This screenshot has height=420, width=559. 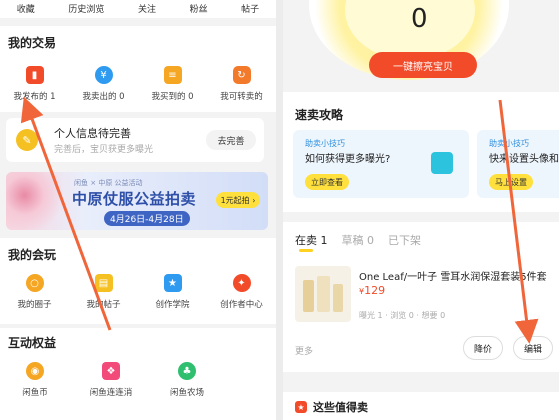 I want to click on circle-icon: ○, so click(x=34, y=283).